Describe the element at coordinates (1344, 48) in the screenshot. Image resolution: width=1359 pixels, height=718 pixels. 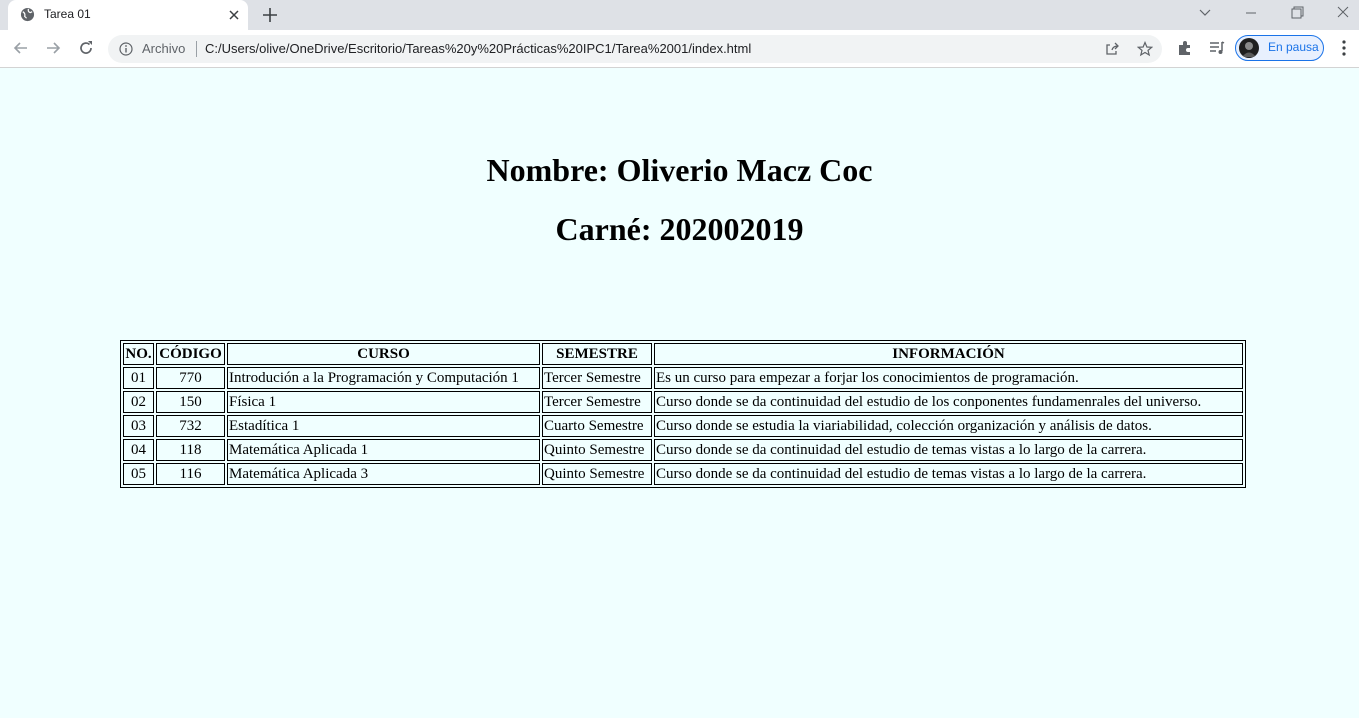
I see `more-menu-icon` at that location.